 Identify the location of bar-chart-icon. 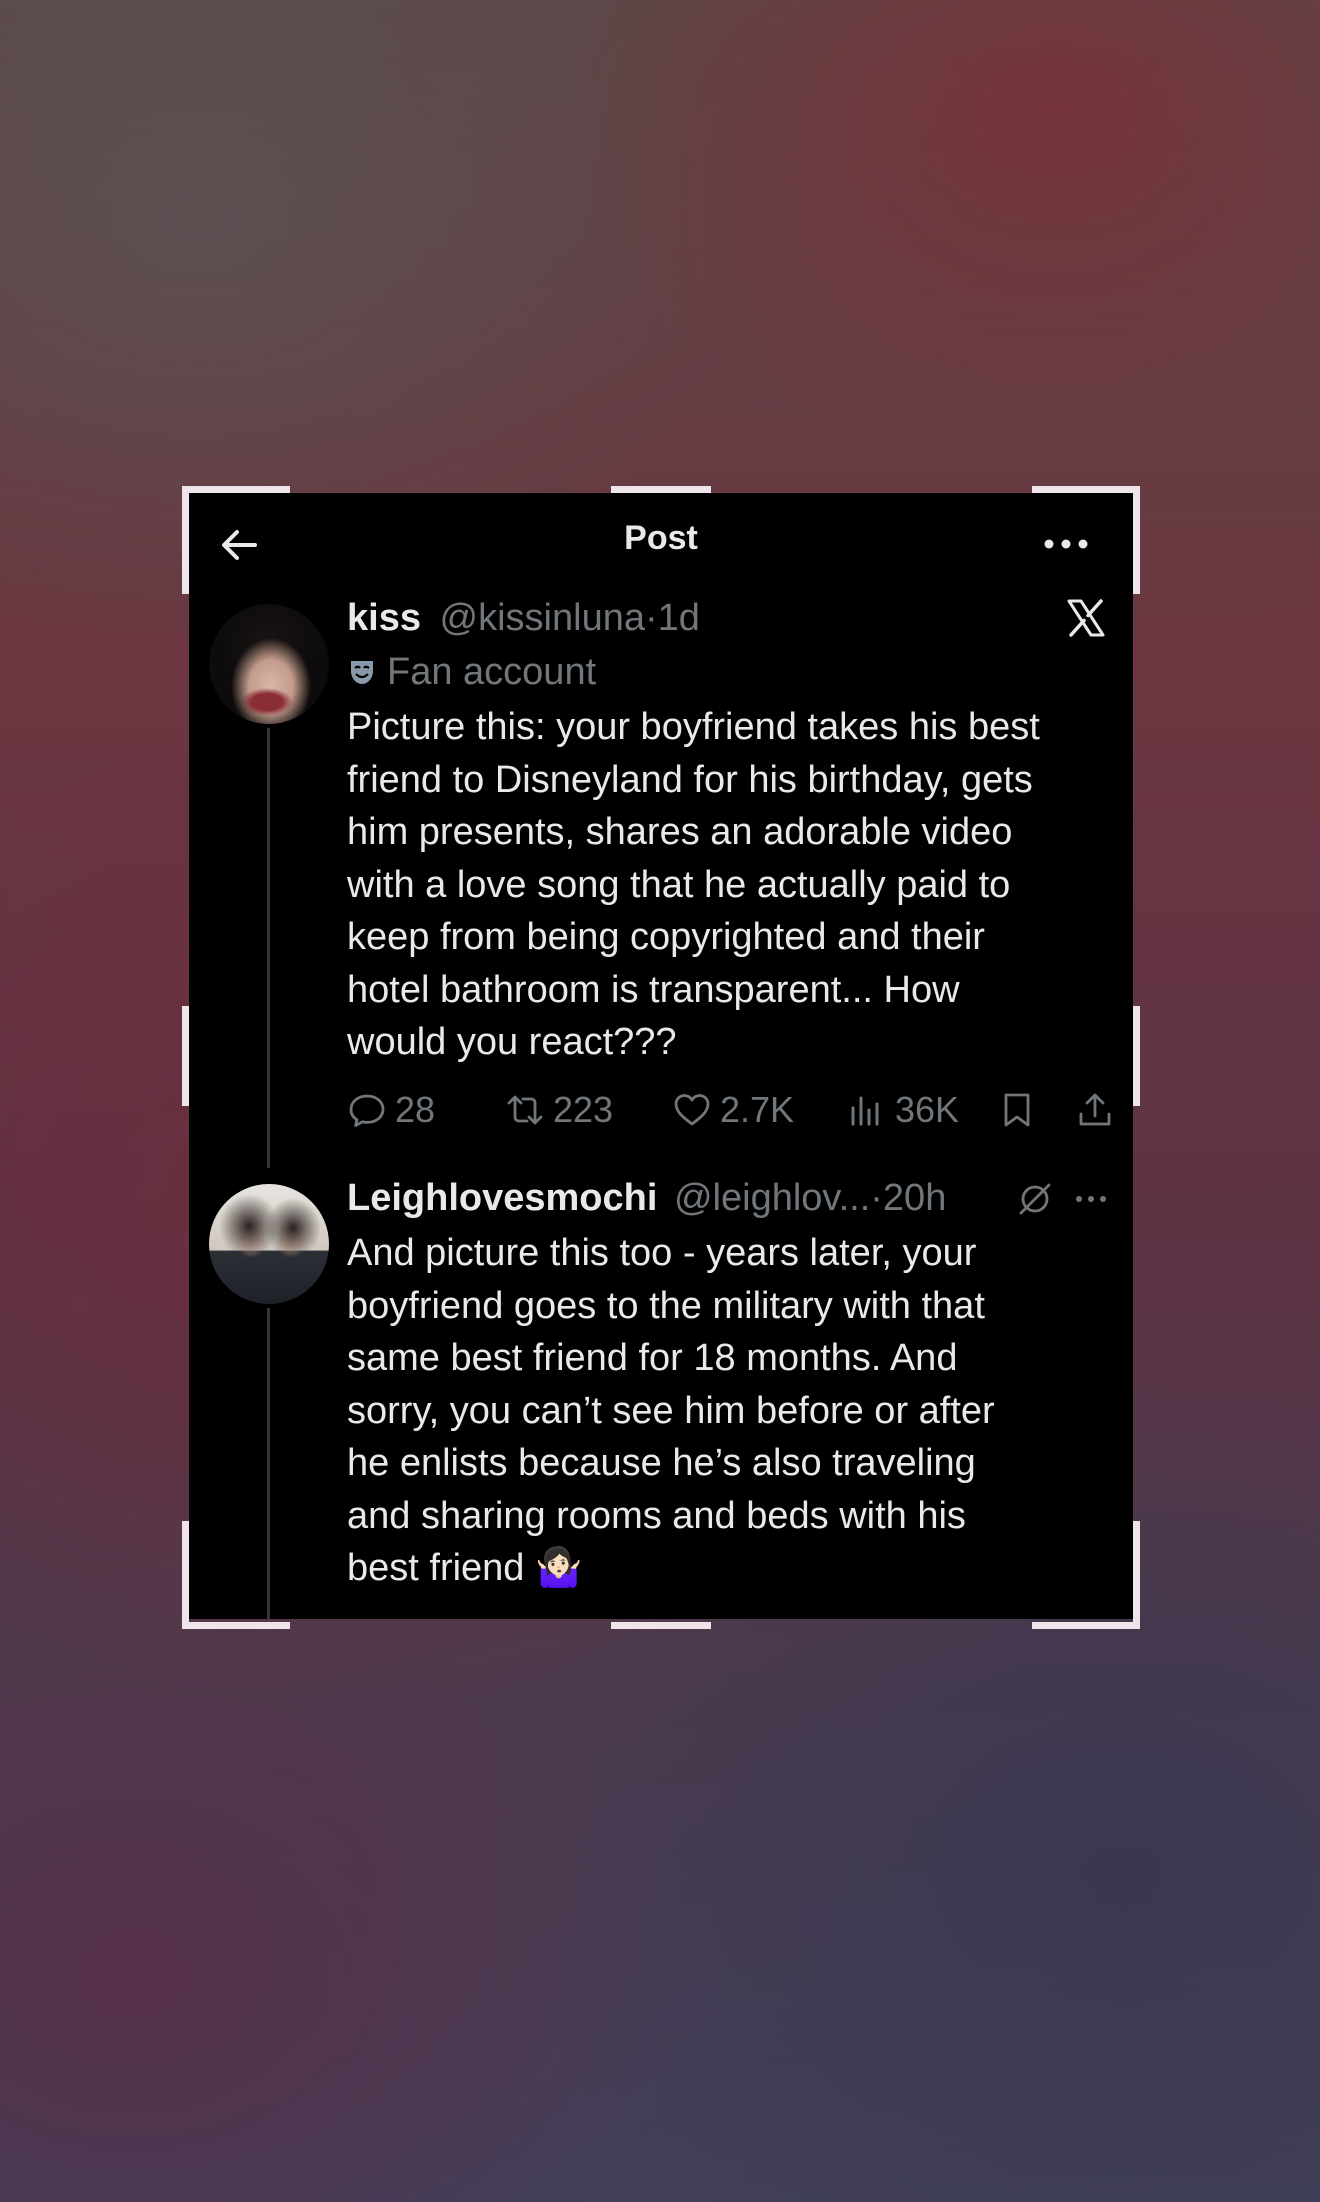
(865, 1111).